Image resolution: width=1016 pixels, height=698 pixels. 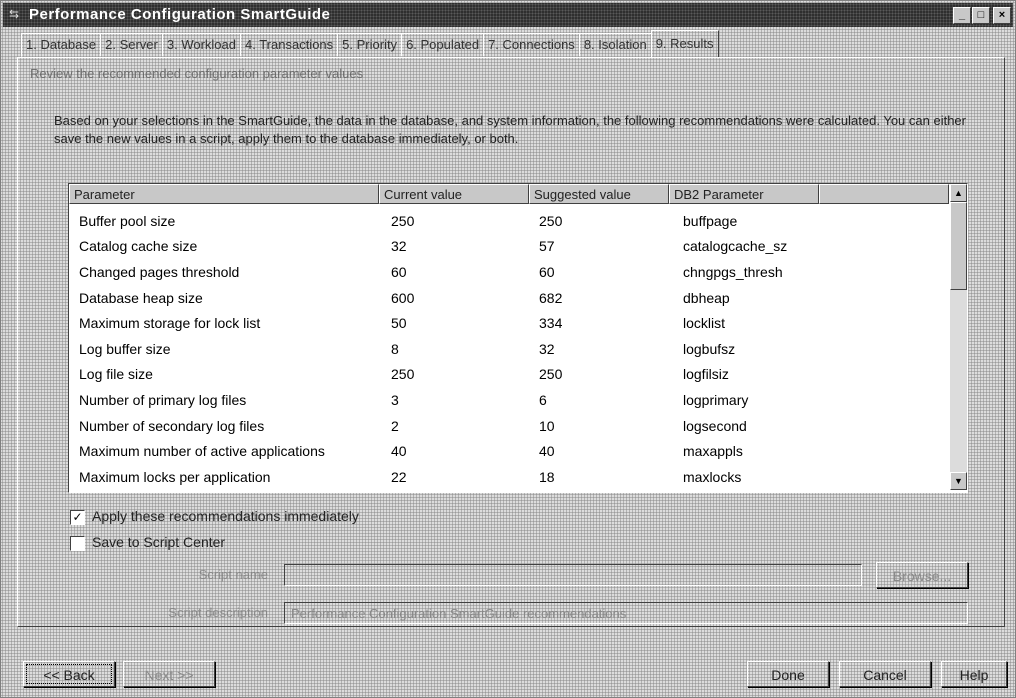 I want to click on tab-results: 9. Results, so click(x=684, y=43).